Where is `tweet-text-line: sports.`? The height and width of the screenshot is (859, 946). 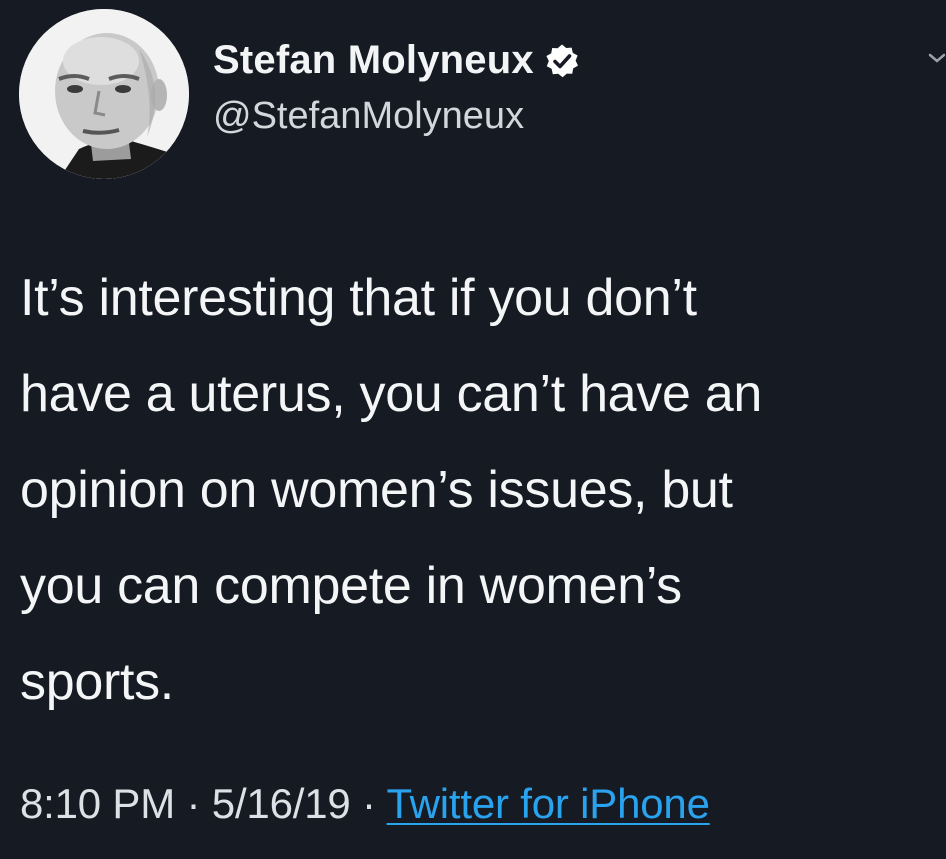
tweet-text-line: sports. is located at coordinates (97, 682).